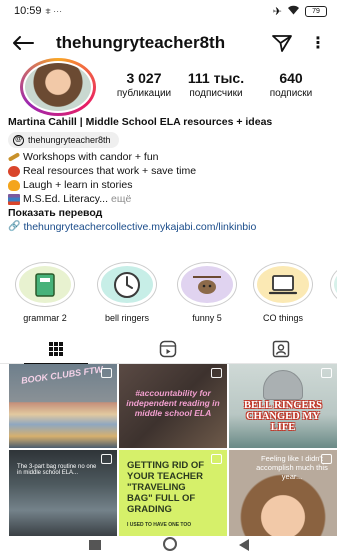 The height and width of the screenshot is (551, 337). I want to click on bio-line: Workshops with candor + fun, so click(168, 157).